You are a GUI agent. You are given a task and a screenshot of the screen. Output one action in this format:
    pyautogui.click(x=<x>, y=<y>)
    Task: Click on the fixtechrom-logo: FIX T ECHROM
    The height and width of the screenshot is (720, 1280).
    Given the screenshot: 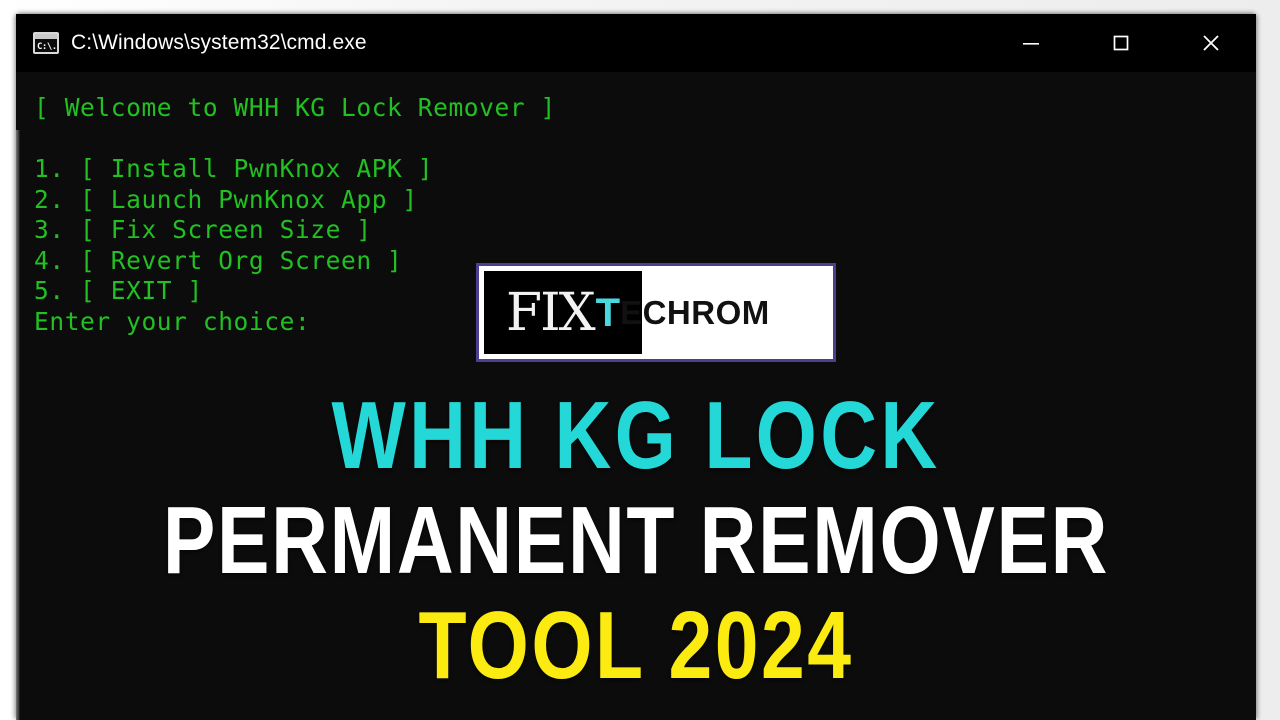 What is the action you would take?
    pyautogui.click(x=656, y=312)
    